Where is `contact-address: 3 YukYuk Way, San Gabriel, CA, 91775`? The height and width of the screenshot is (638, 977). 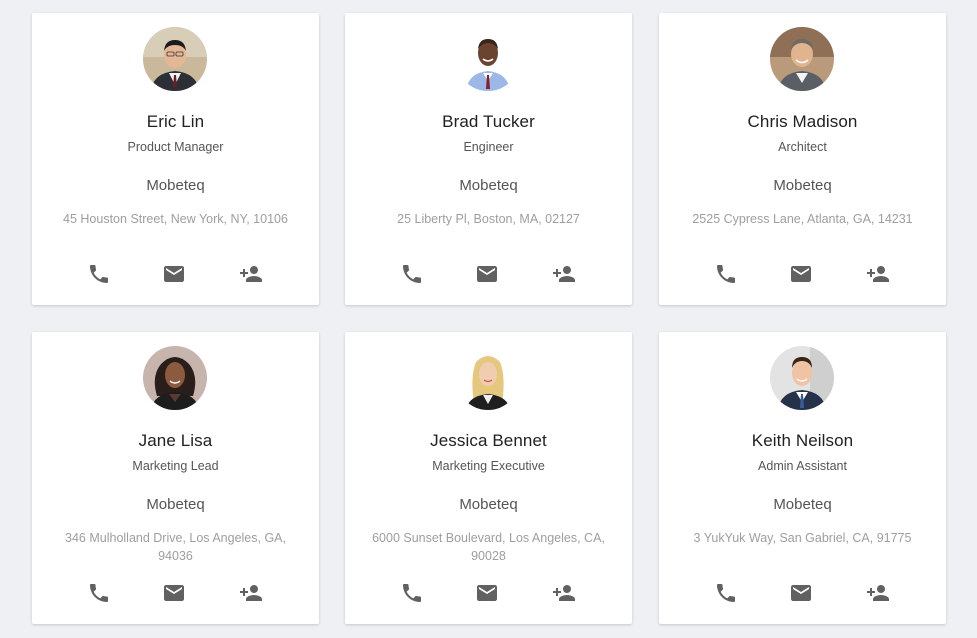 contact-address: 3 YukYuk Way, San Gabriel, CA, 91775 is located at coordinates (802, 538).